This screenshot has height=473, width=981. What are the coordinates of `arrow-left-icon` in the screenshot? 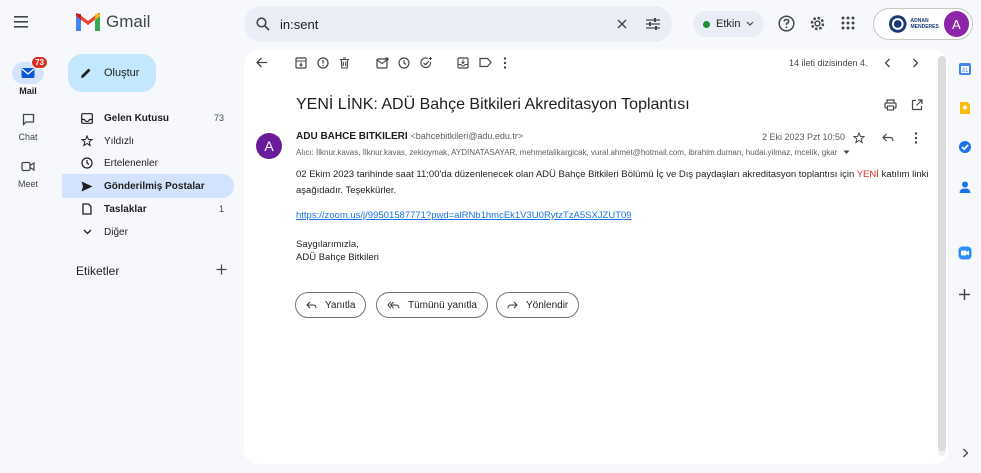 It's located at (261, 62).